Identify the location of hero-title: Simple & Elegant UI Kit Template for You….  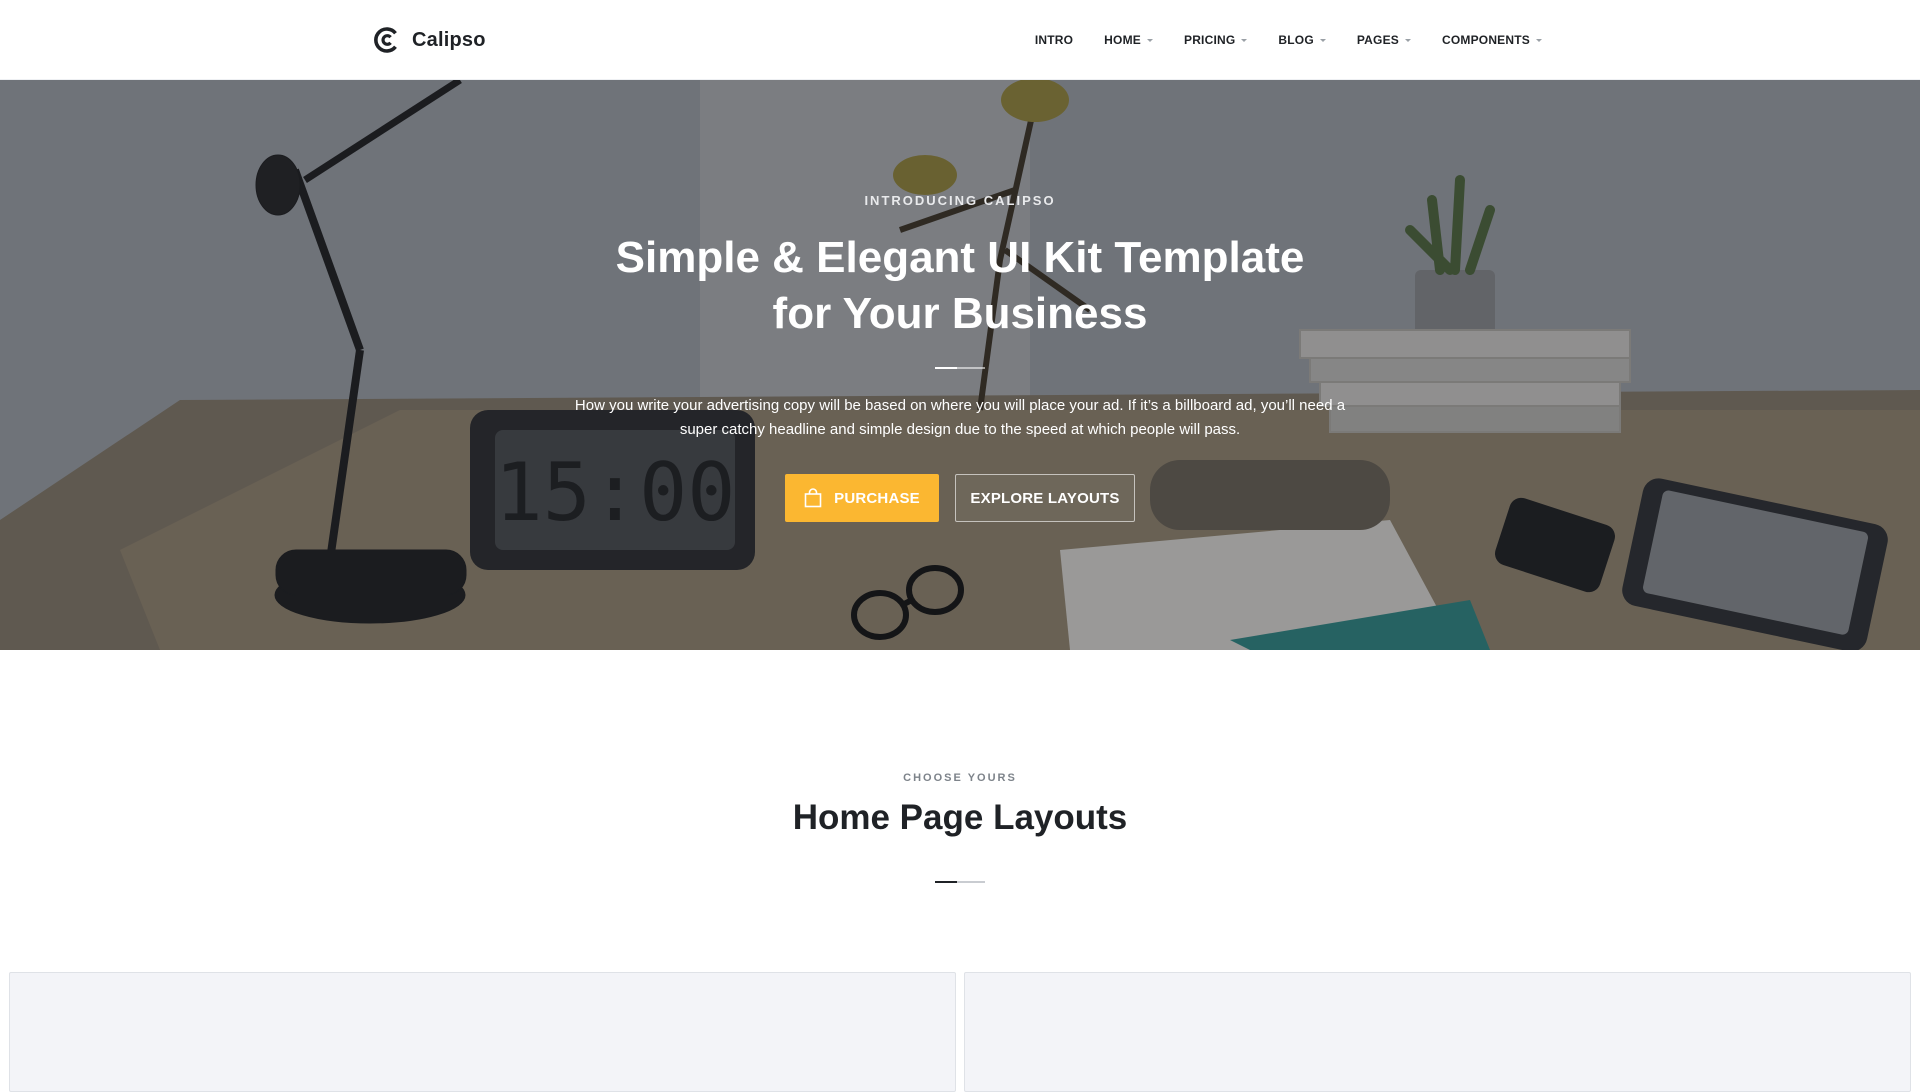
(960, 286).